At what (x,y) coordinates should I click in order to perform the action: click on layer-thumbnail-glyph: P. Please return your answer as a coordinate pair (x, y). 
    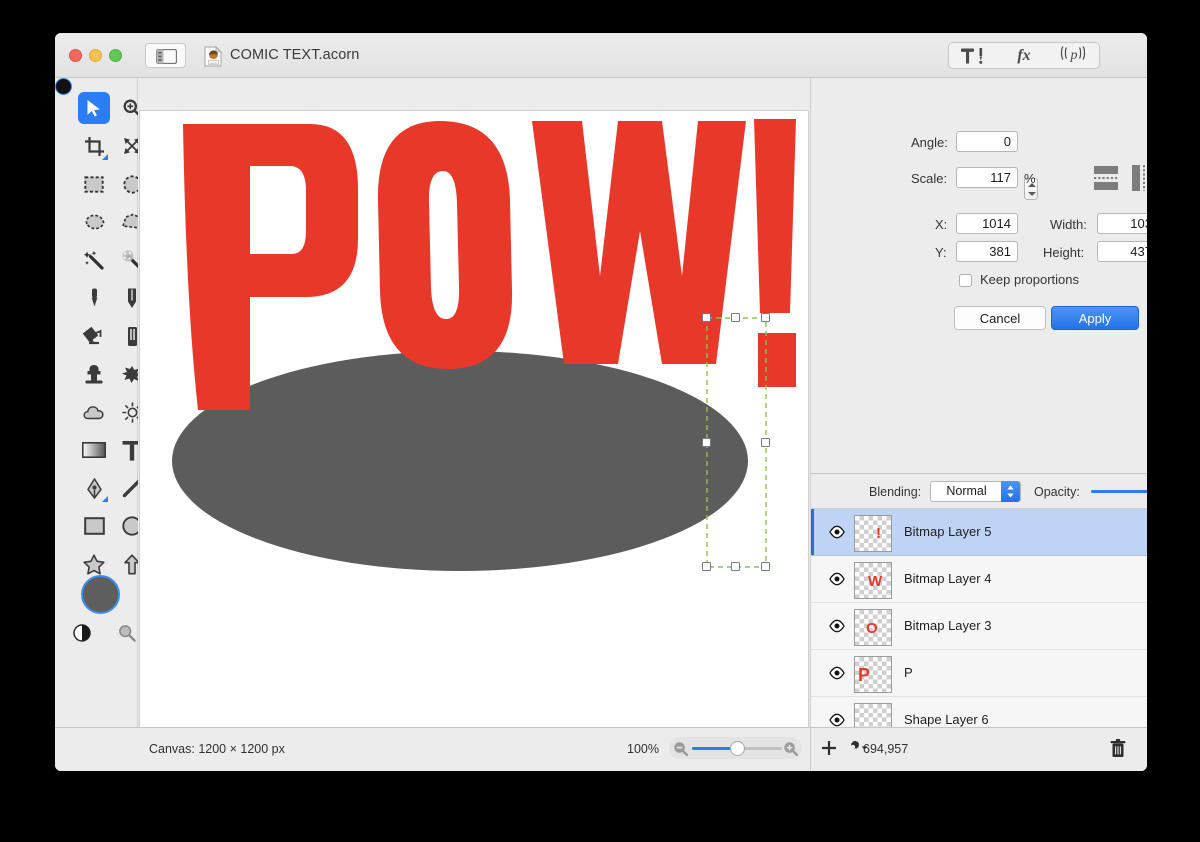
    Looking at the image, I should click on (864, 675).